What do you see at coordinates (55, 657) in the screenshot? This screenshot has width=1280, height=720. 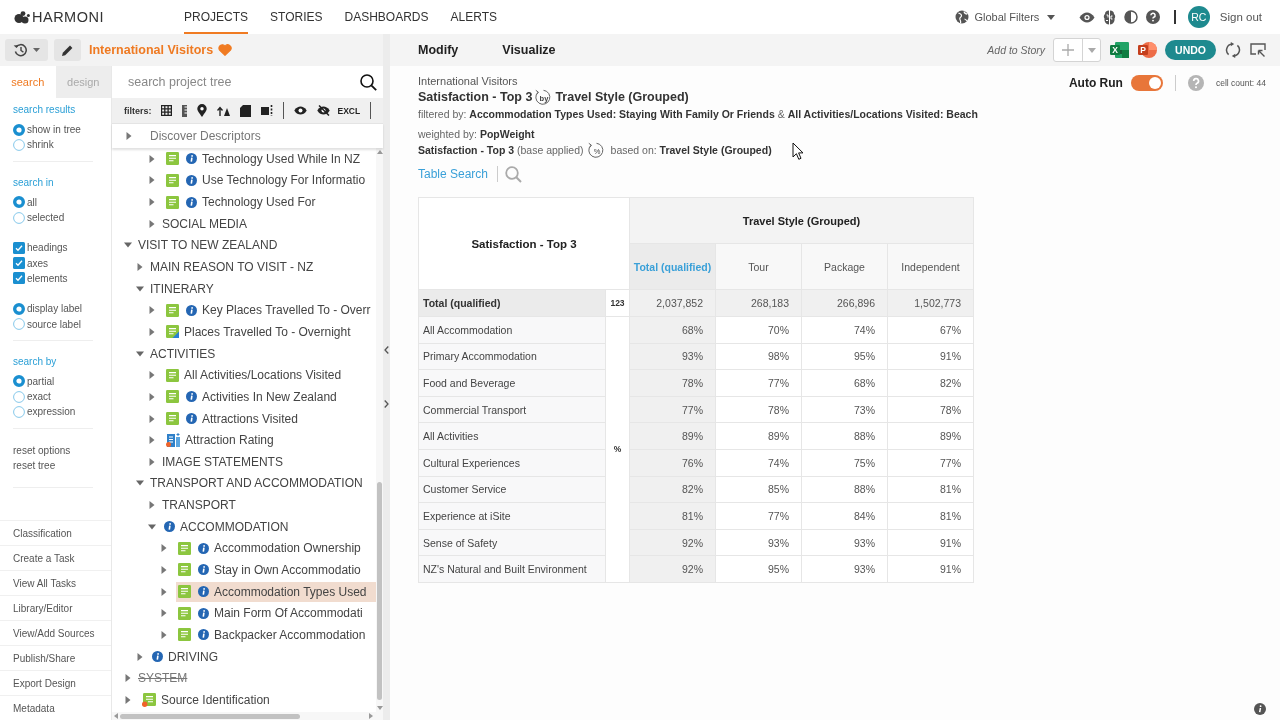 I see `side-menu-item: Publish/Share` at bounding box center [55, 657].